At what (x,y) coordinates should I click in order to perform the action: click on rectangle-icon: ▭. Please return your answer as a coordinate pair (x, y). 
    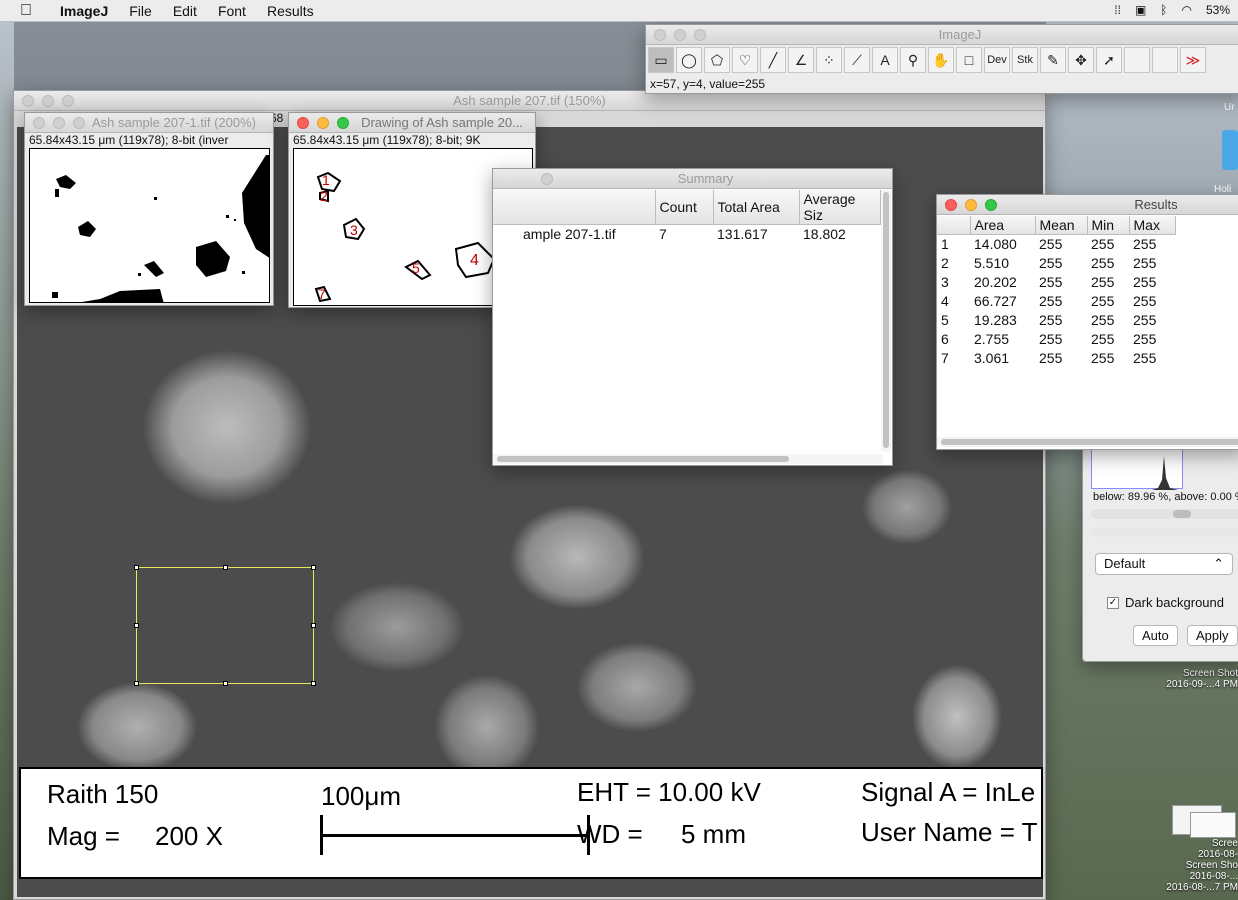
    Looking at the image, I should click on (661, 60).